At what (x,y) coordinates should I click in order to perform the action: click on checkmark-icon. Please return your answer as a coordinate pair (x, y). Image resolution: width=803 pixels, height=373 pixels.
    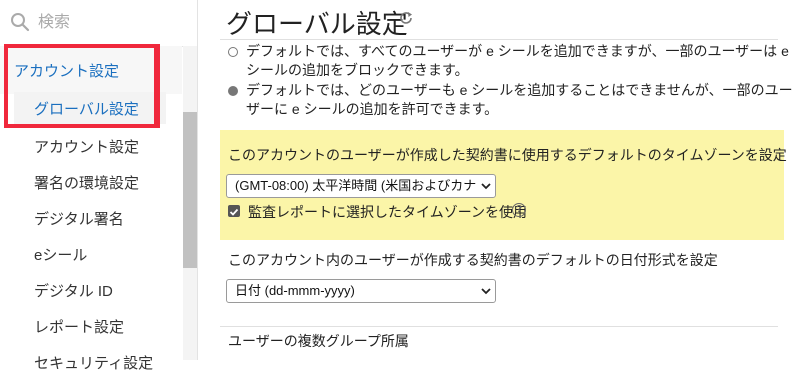
    Looking at the image, I should click on (234, 212).